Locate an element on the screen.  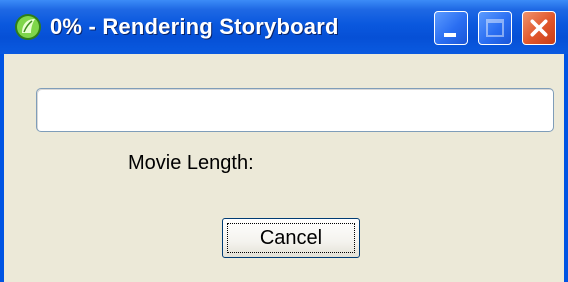
window-title: 0% - Rendering Storyboard is located at coordinates (194, 26).